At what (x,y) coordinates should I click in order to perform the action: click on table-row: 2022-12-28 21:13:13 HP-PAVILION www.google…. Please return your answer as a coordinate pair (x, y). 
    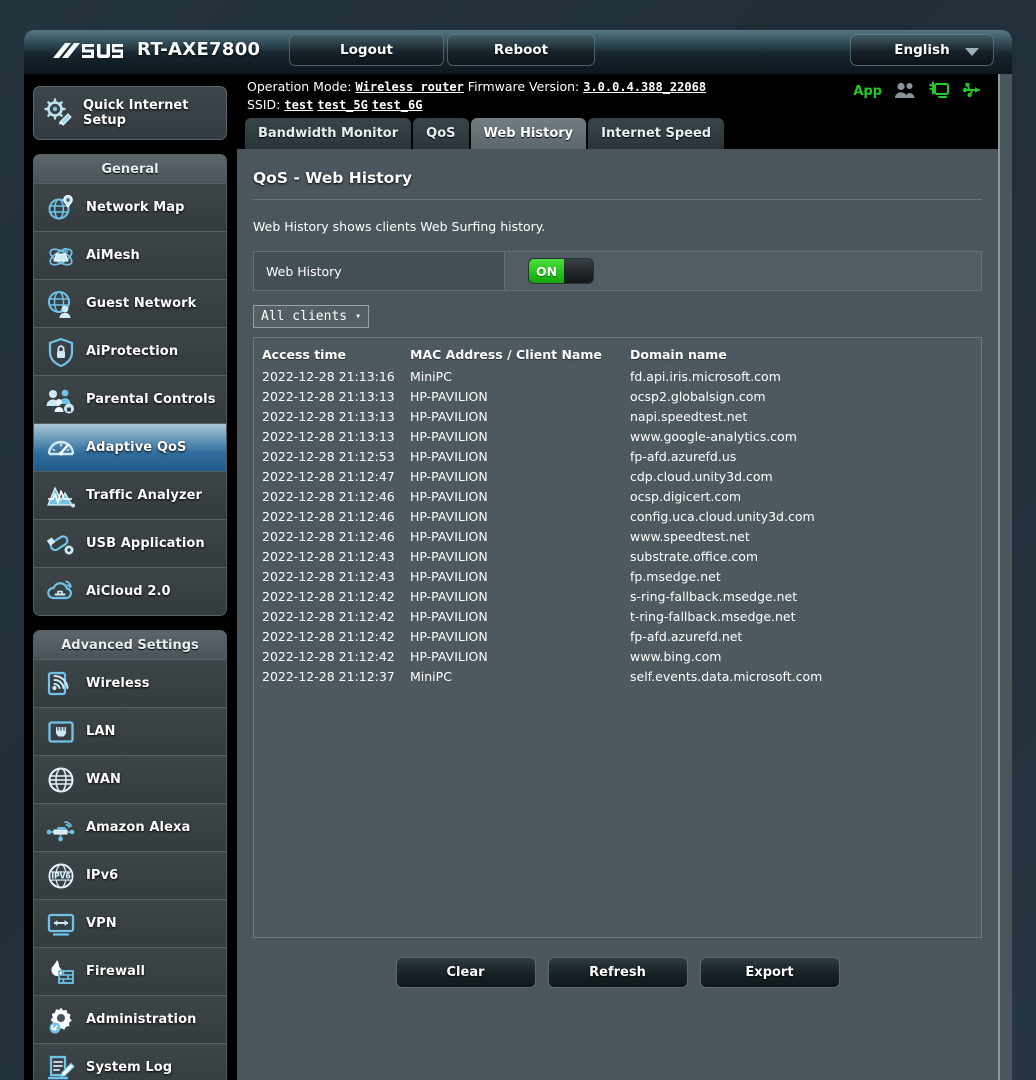
    Looking at the image, I should click on (616, 437).